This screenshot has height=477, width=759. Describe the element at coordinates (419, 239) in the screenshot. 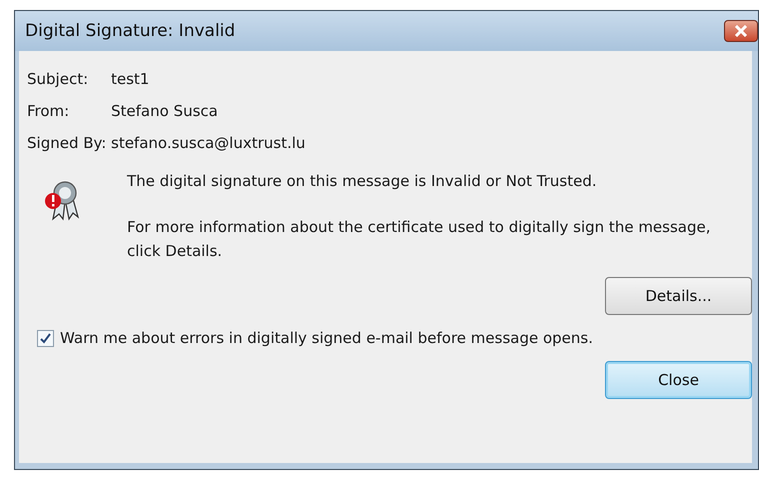

I see `info-message: For more information about the certificate used to digitally sign the message, click Details.` at that location.